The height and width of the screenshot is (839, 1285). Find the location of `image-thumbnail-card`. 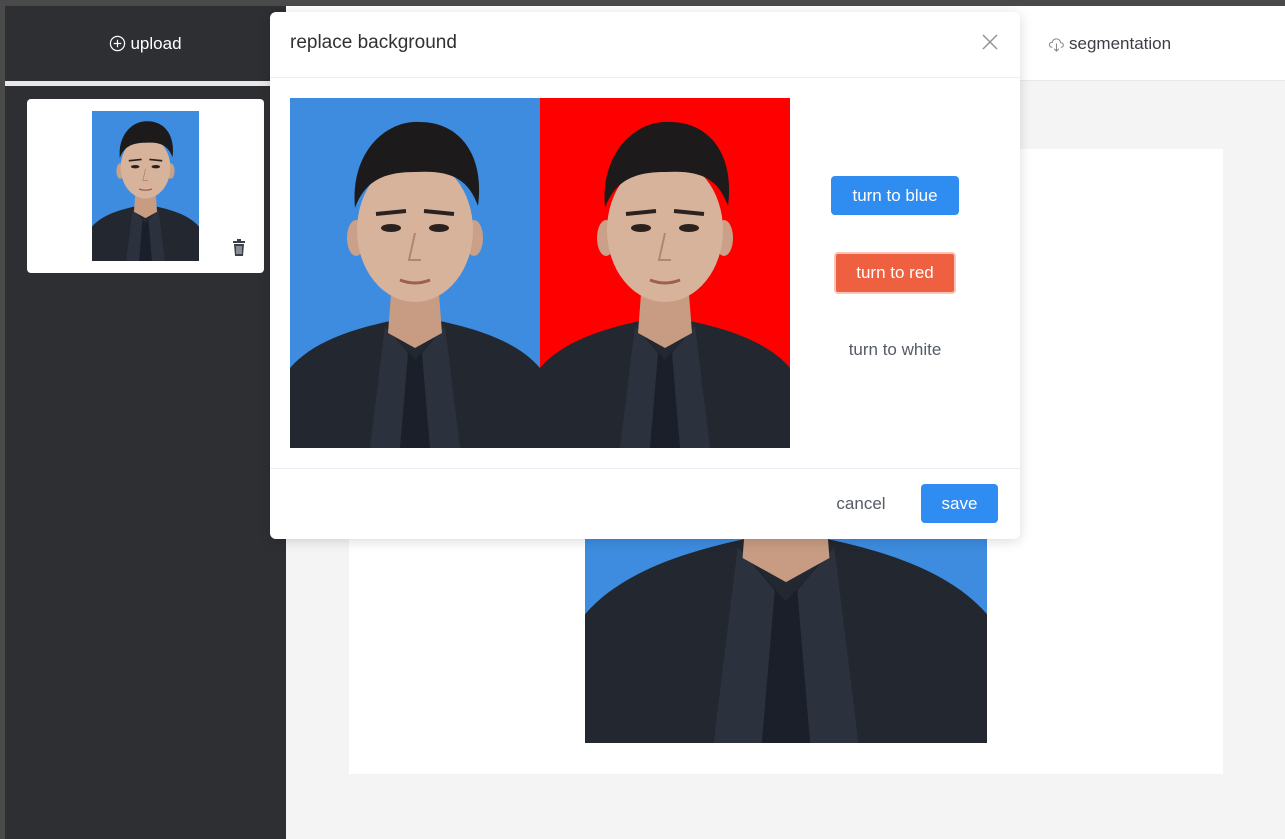

image-thumbnail-card is located at coordinates (145, 186).